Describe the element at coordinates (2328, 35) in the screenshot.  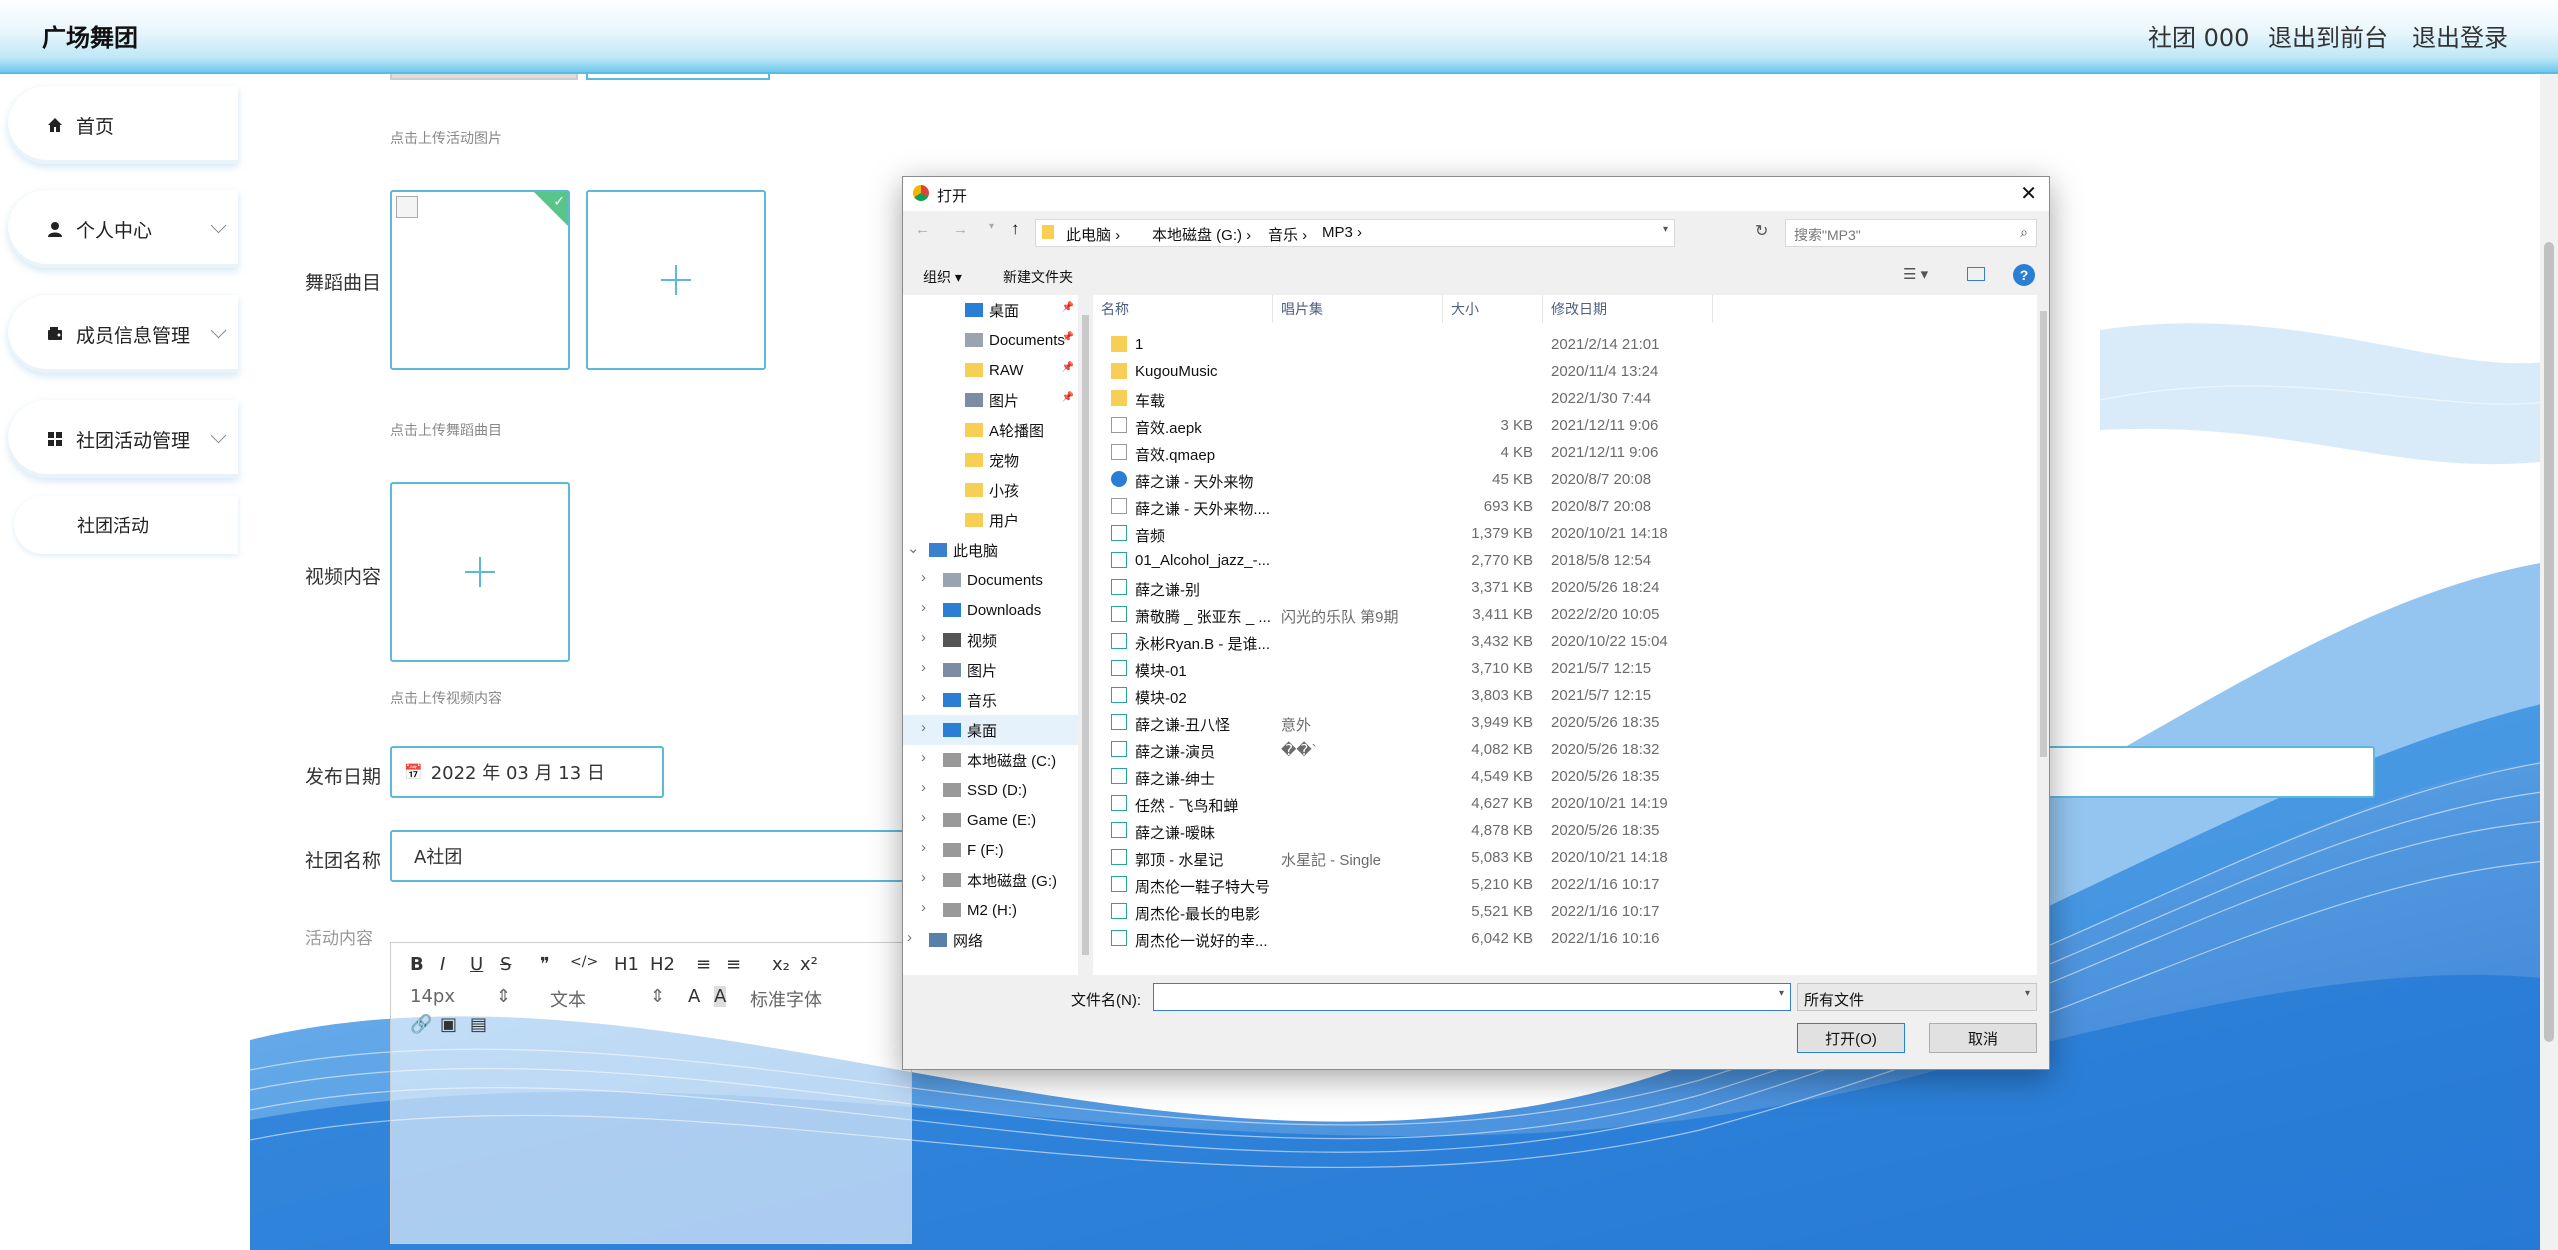
I see `exit-to-frontend-link: 退出到前台` at that location.